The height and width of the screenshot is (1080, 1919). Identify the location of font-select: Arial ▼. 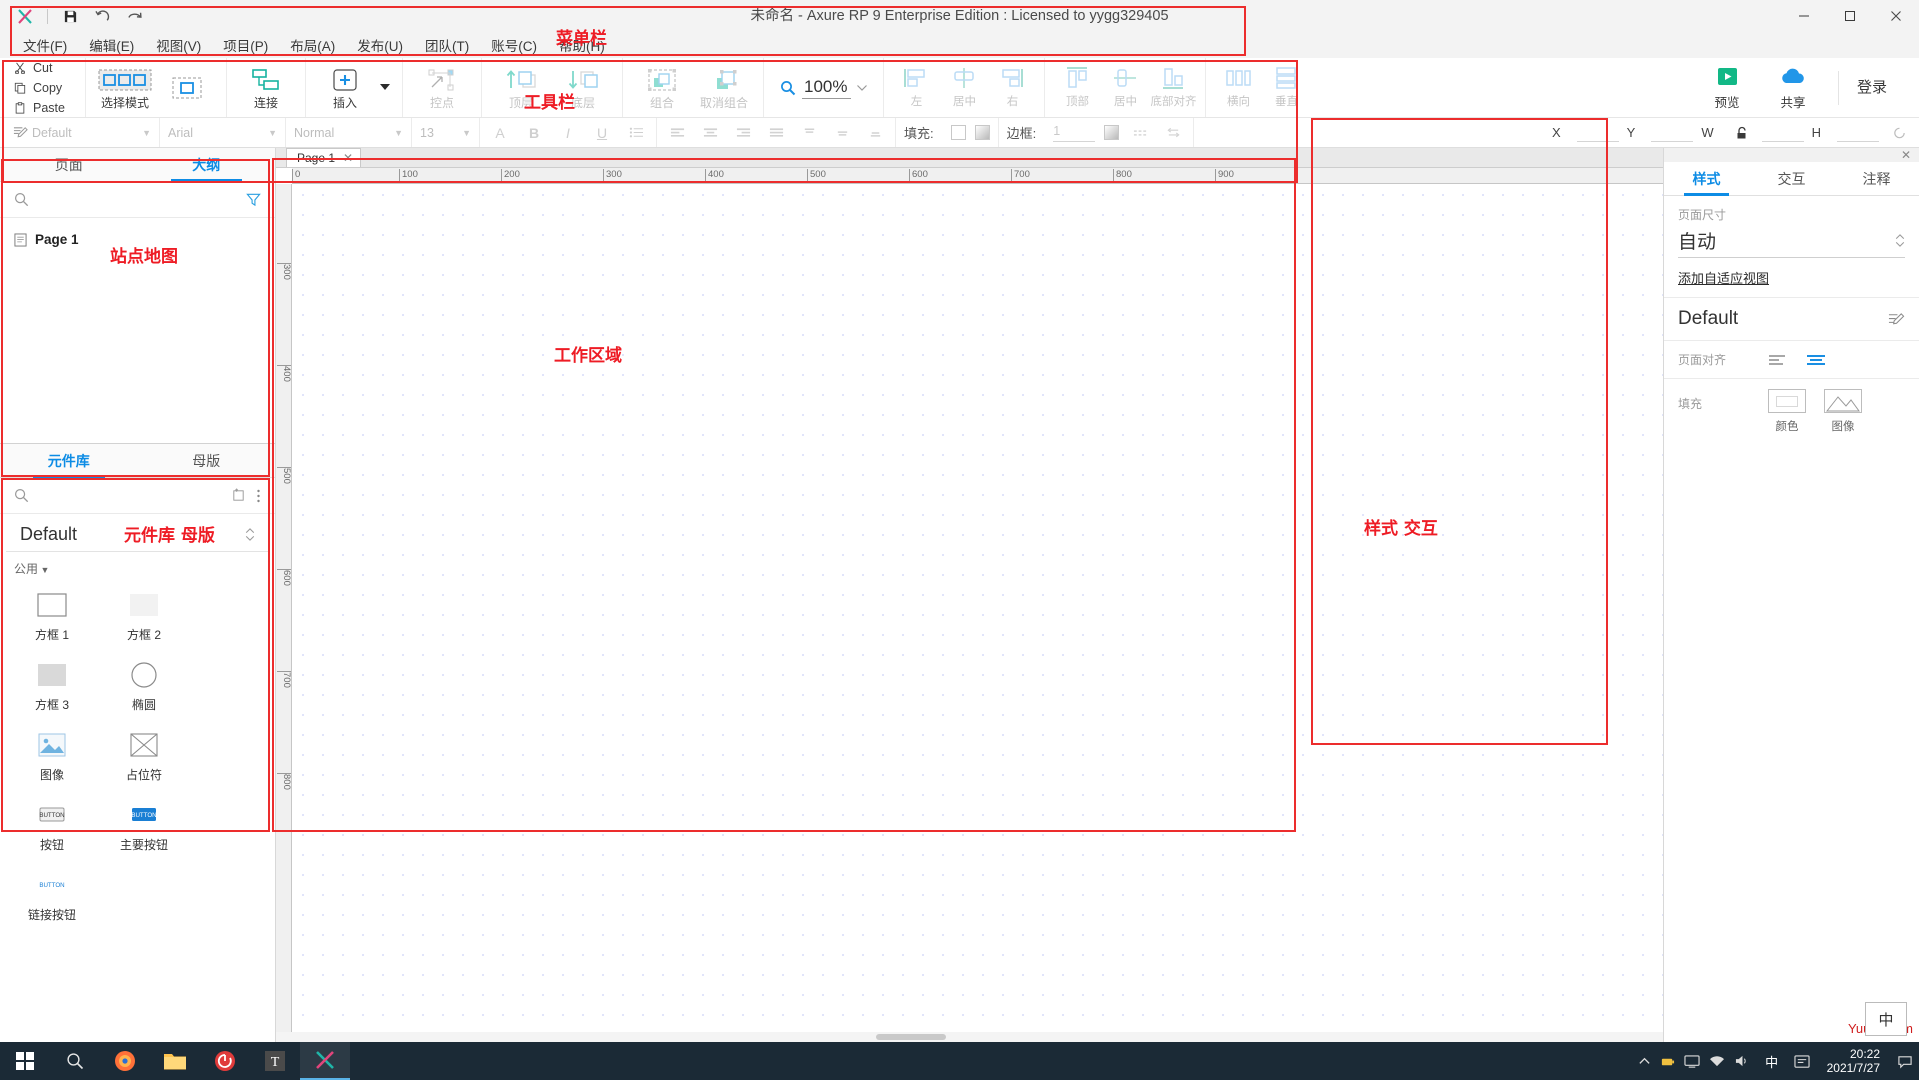
(222, 133).